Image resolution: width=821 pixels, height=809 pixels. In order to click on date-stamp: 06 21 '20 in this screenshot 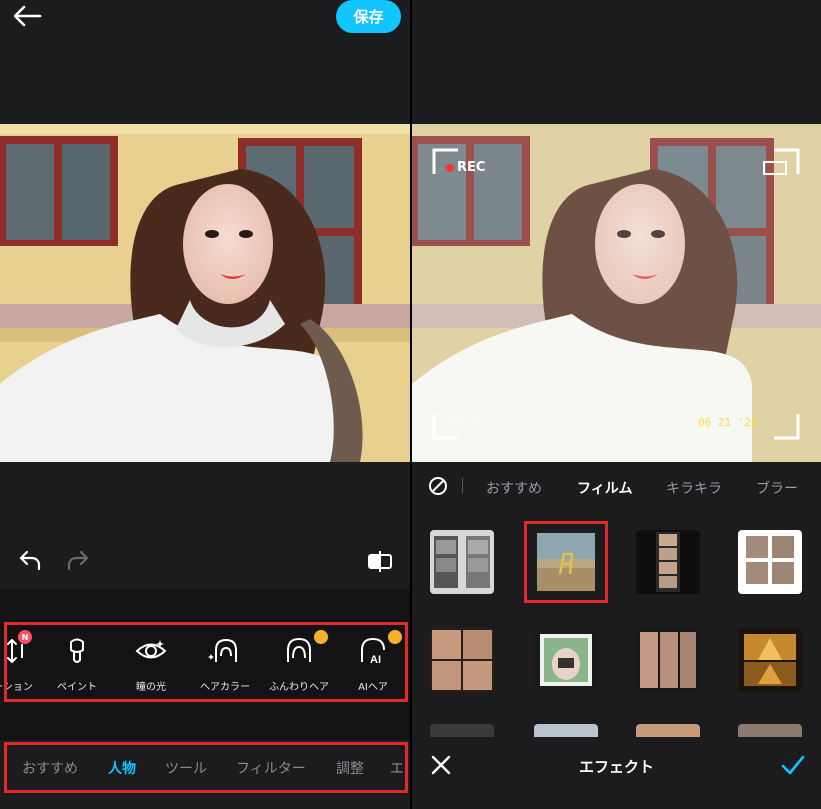, I will do `click(728, 422)`.